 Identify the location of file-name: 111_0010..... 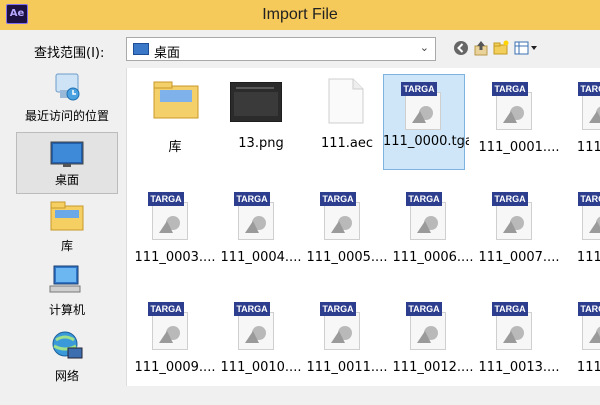
(261, 367).